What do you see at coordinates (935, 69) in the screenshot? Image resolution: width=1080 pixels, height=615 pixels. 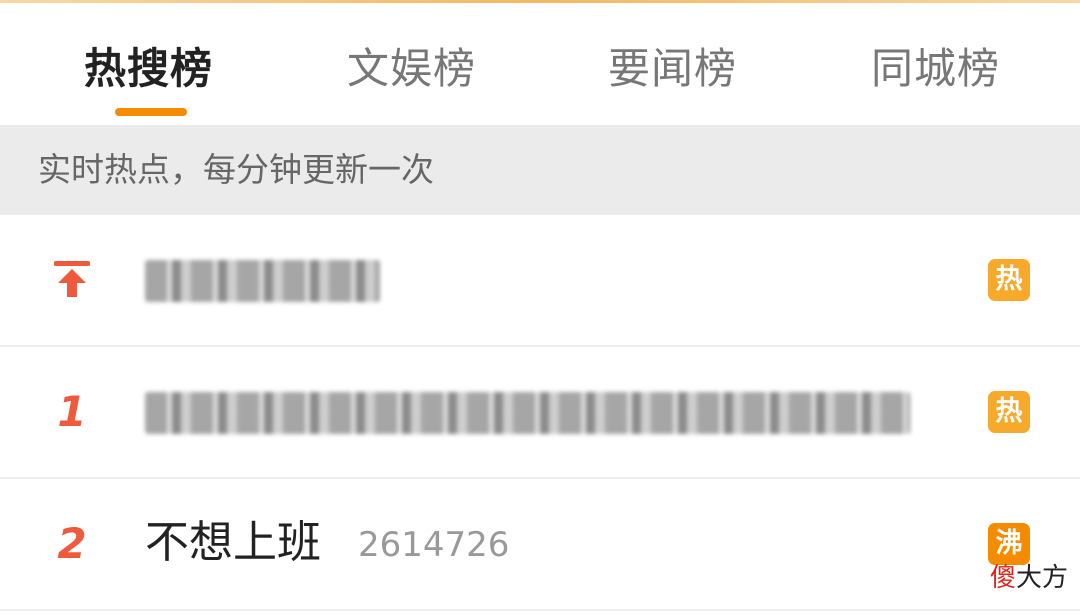 I see `tab-local: 同城榜` at bounding box center [935, 69].